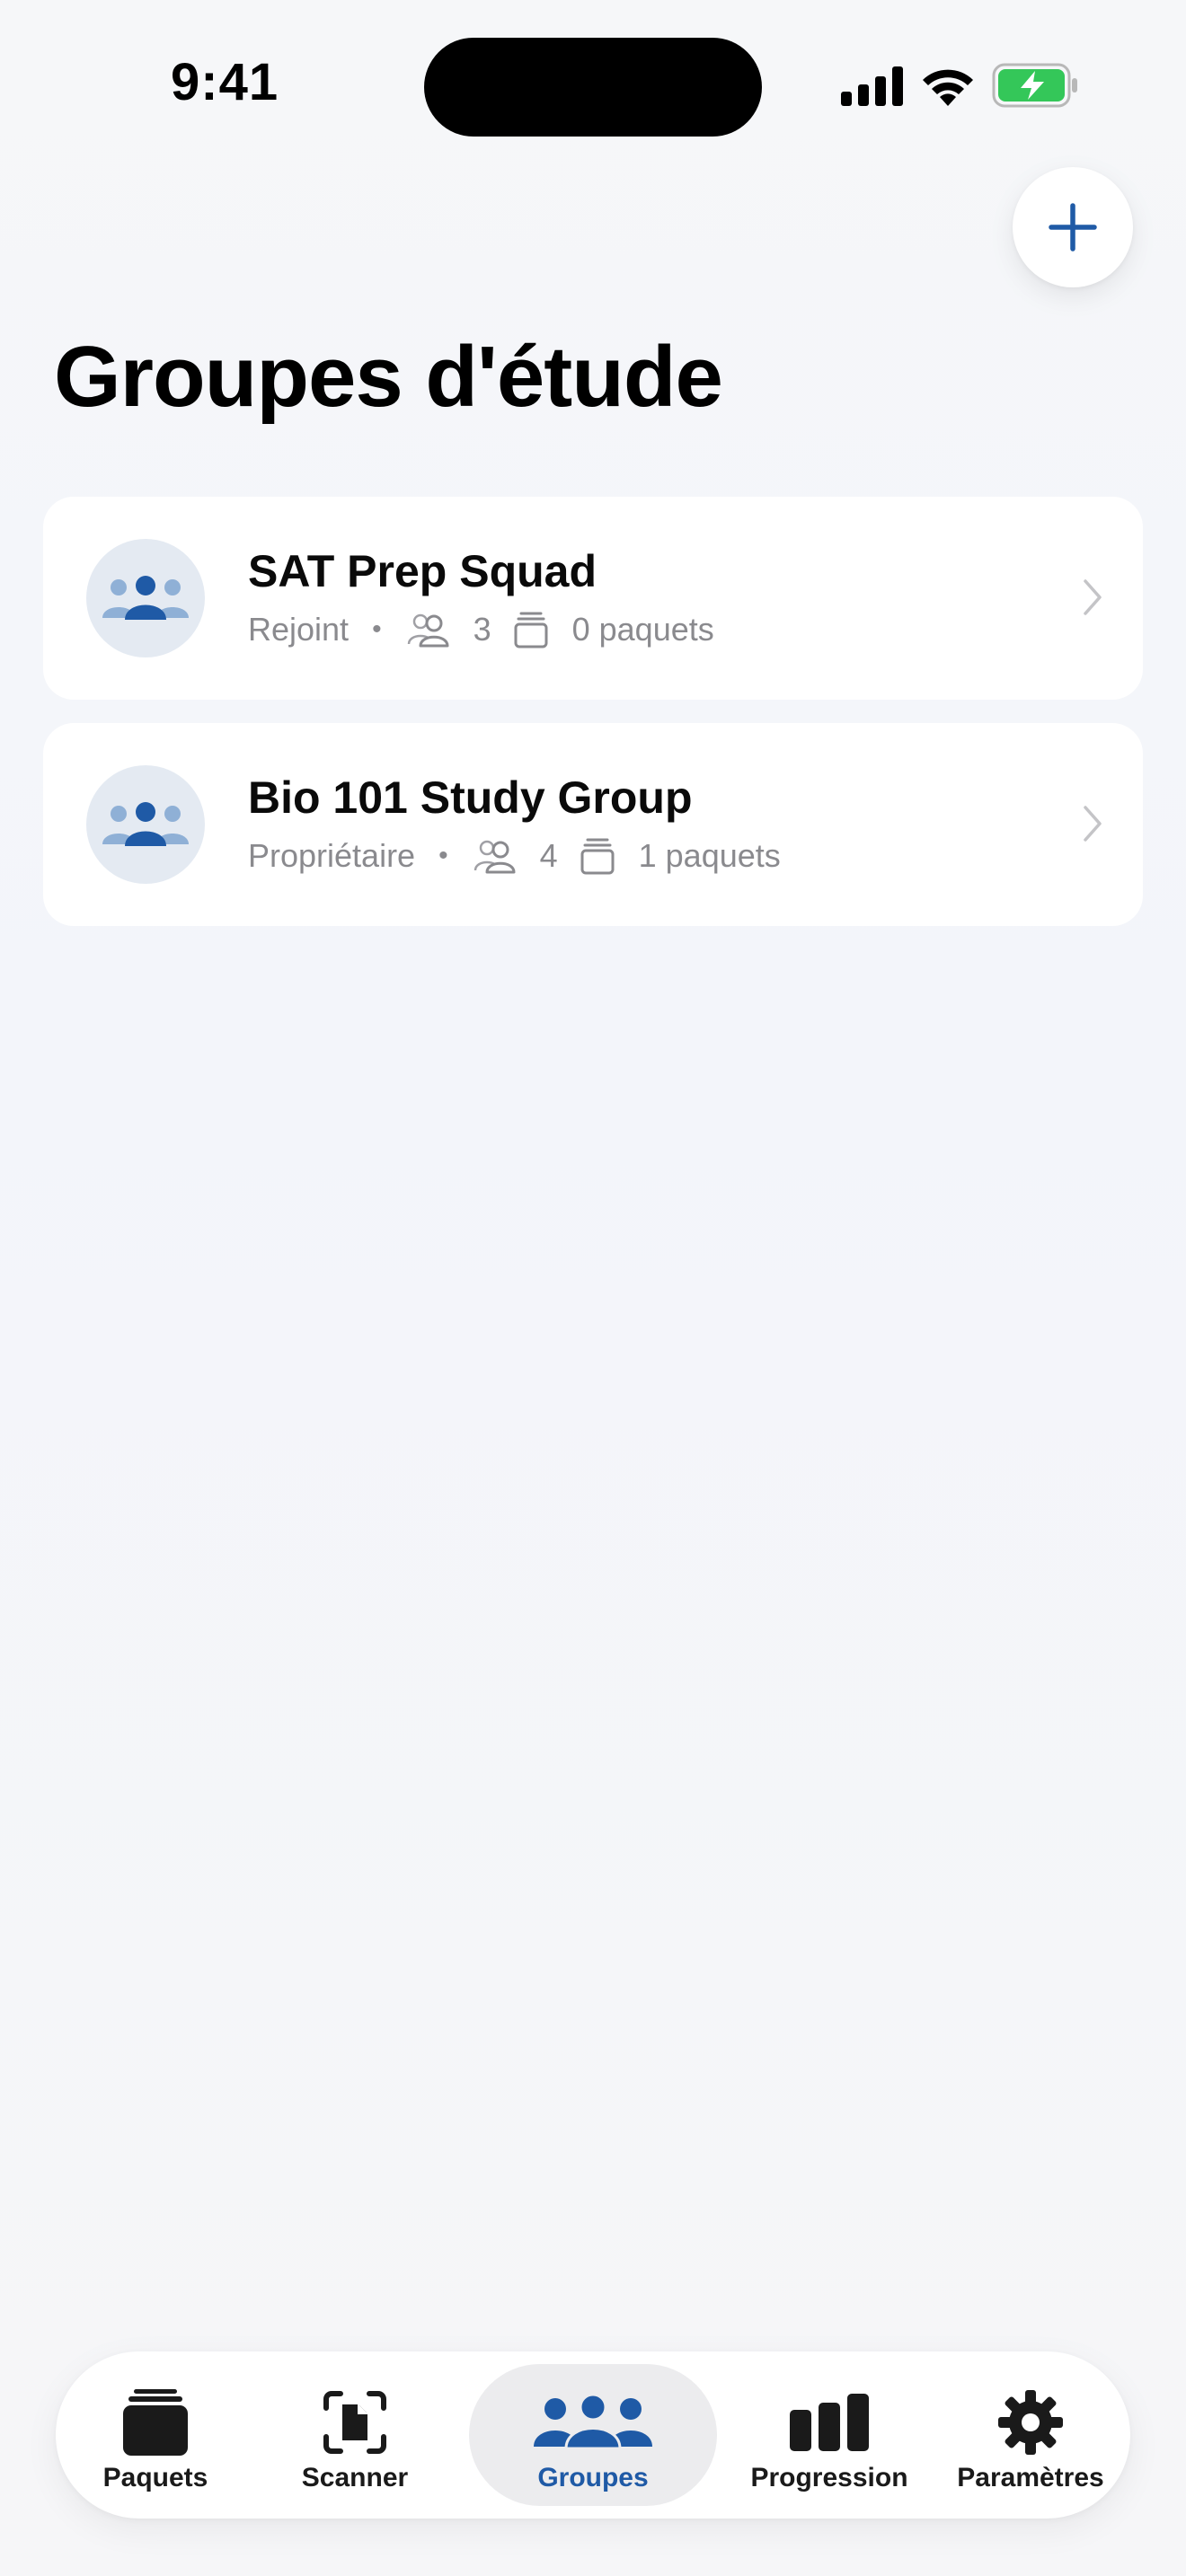 The image size is (1186, 2576). I want to click on bar-chart-icon, so click(829, 2422).